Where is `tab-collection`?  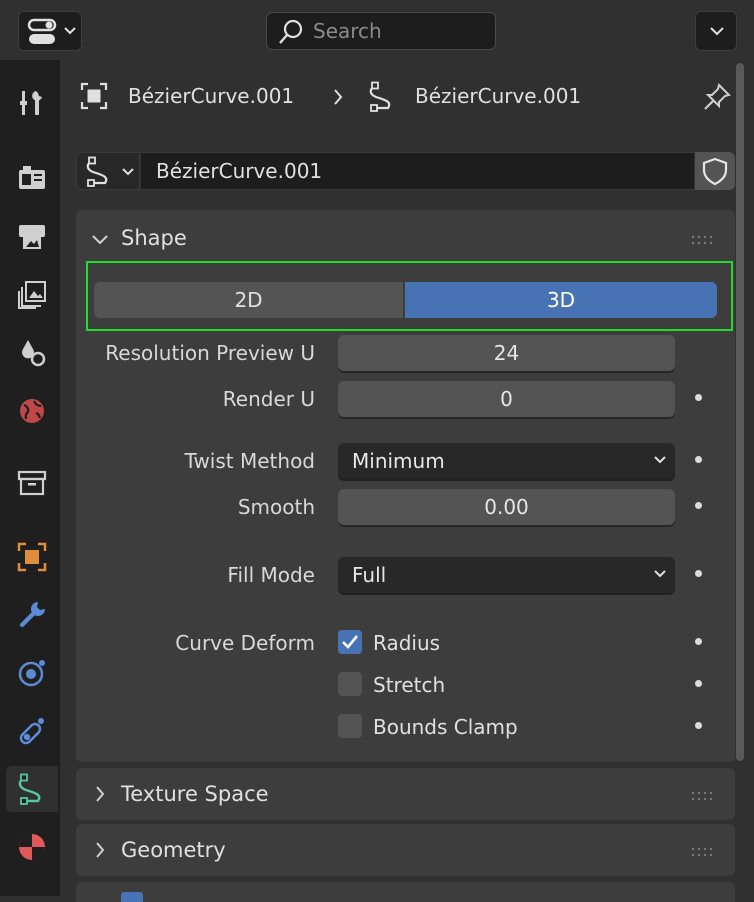
tab-collection is located at coordinates (32, 483).